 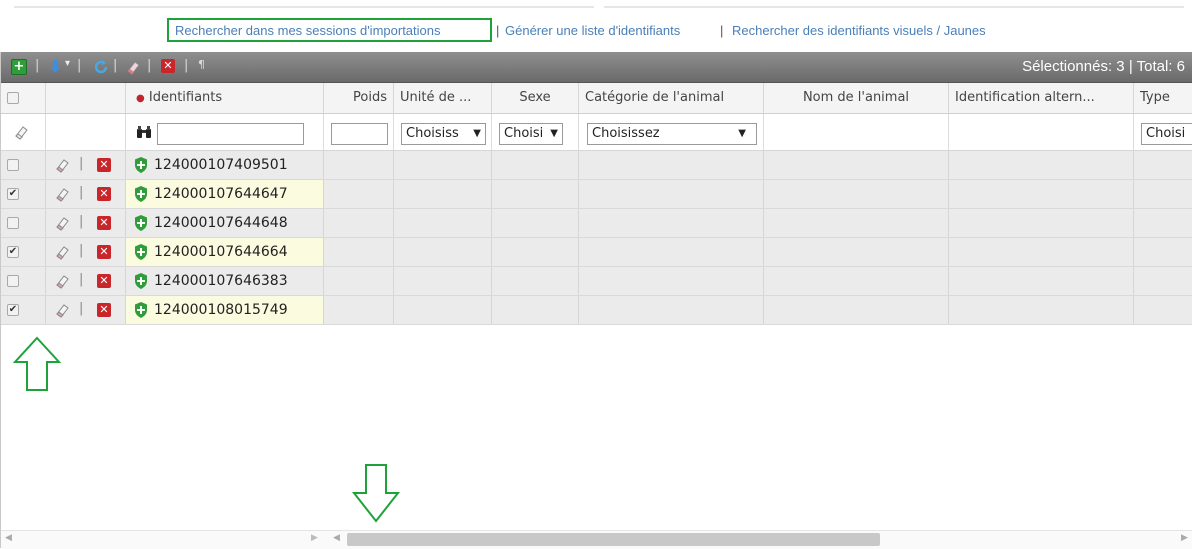 What do you see at coordinates (613, 539) in the screenshot?
I see `scrollbar-thumb` at bounding box center [613, 539].